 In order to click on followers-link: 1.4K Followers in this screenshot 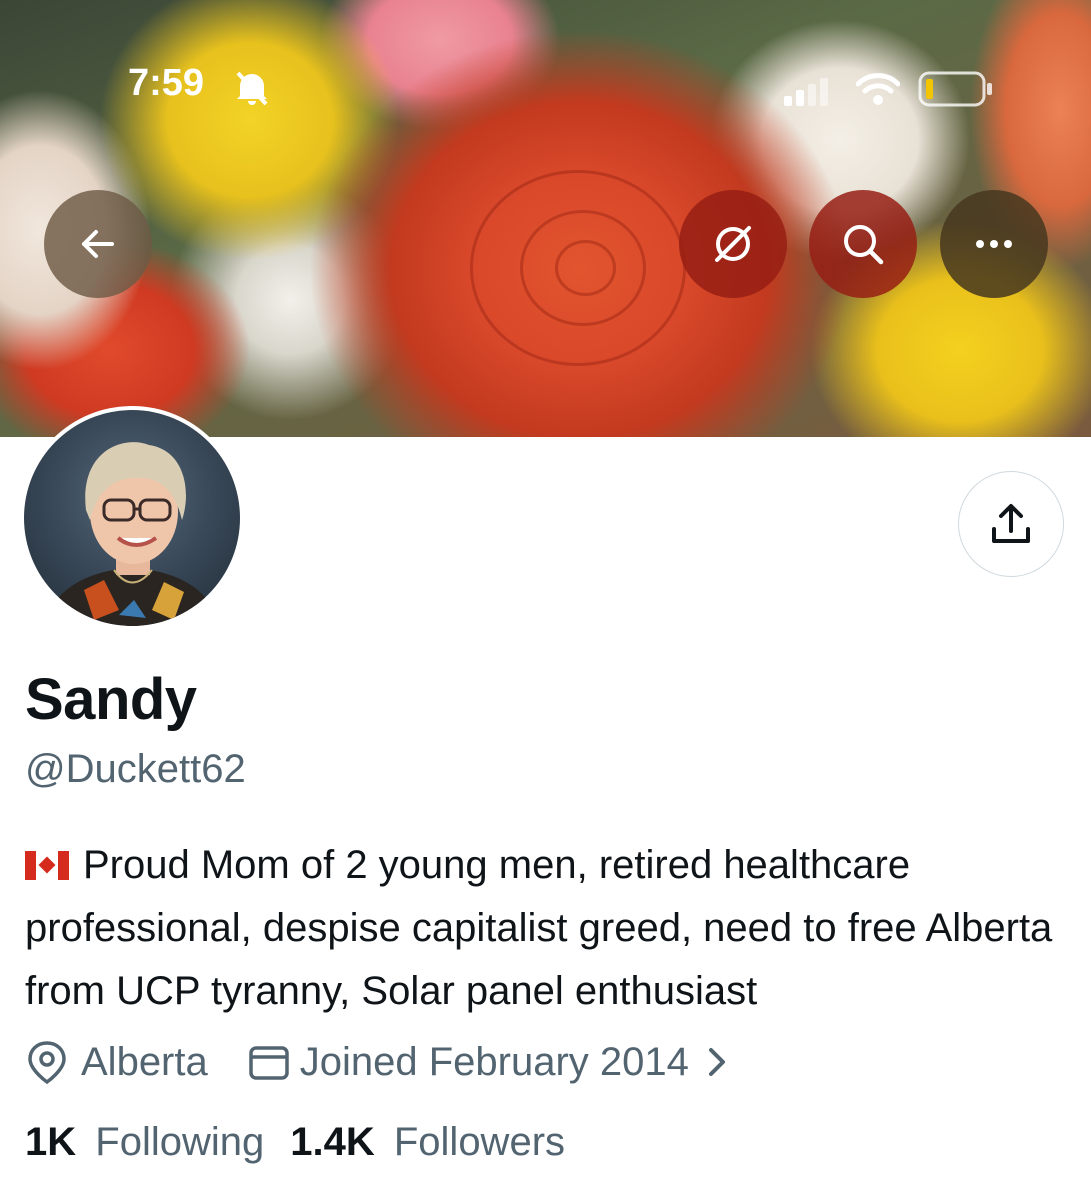, I will do `click(427, 1142)`.